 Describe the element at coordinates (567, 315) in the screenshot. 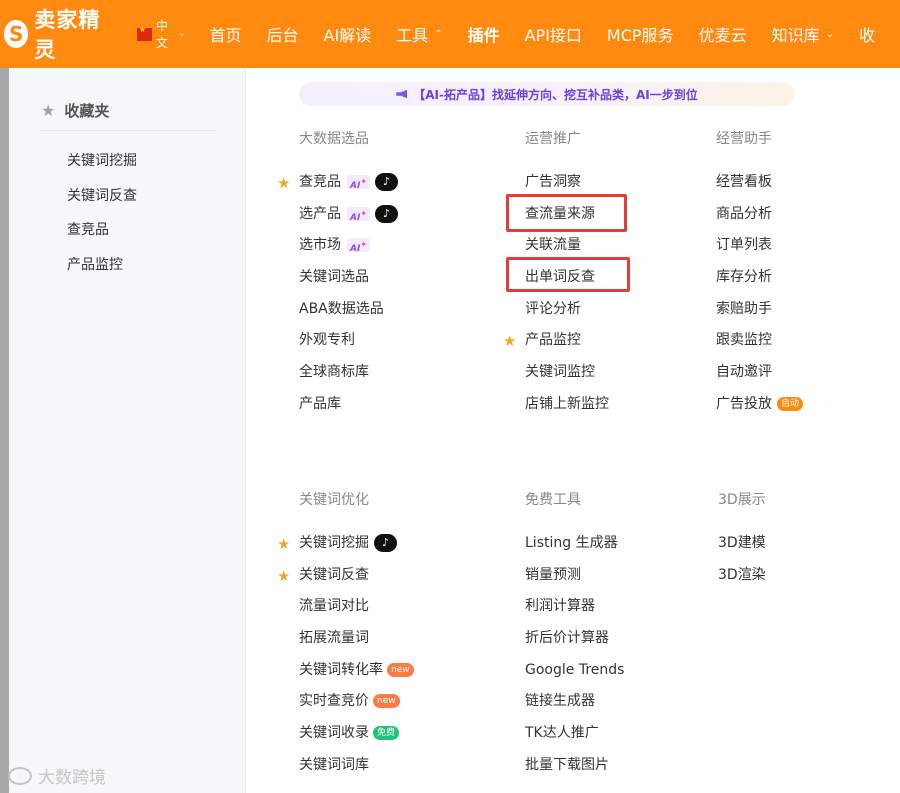

I see `menu-item-review-analysis: 评论分析` at that location.